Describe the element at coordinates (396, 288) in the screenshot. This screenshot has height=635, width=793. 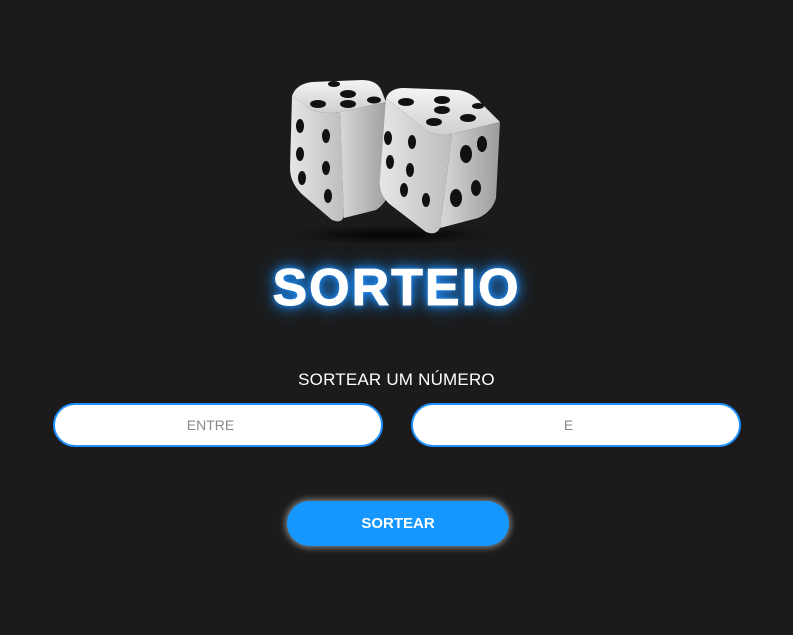
I see `page-title: SORTEIO` at that location.